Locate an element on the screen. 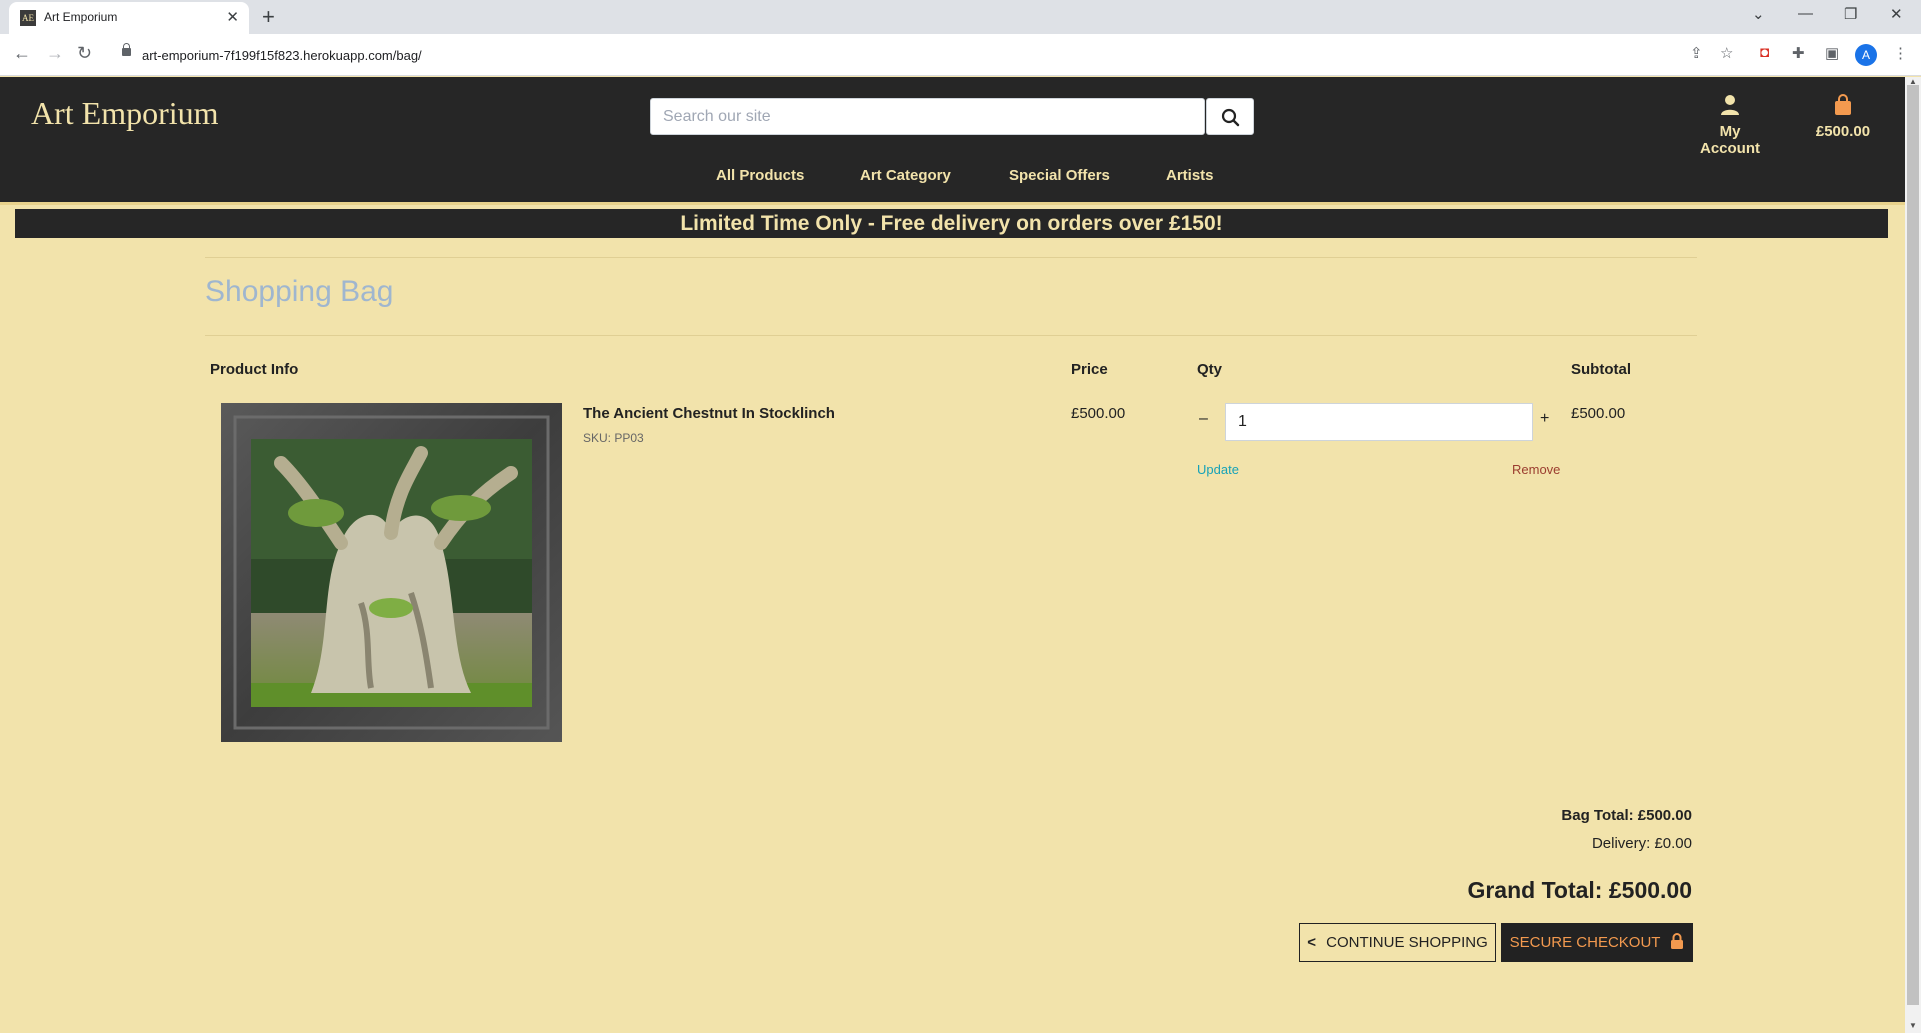  site-header: Art Emporium My Account £500.00 is located at coordinates (952, 141).